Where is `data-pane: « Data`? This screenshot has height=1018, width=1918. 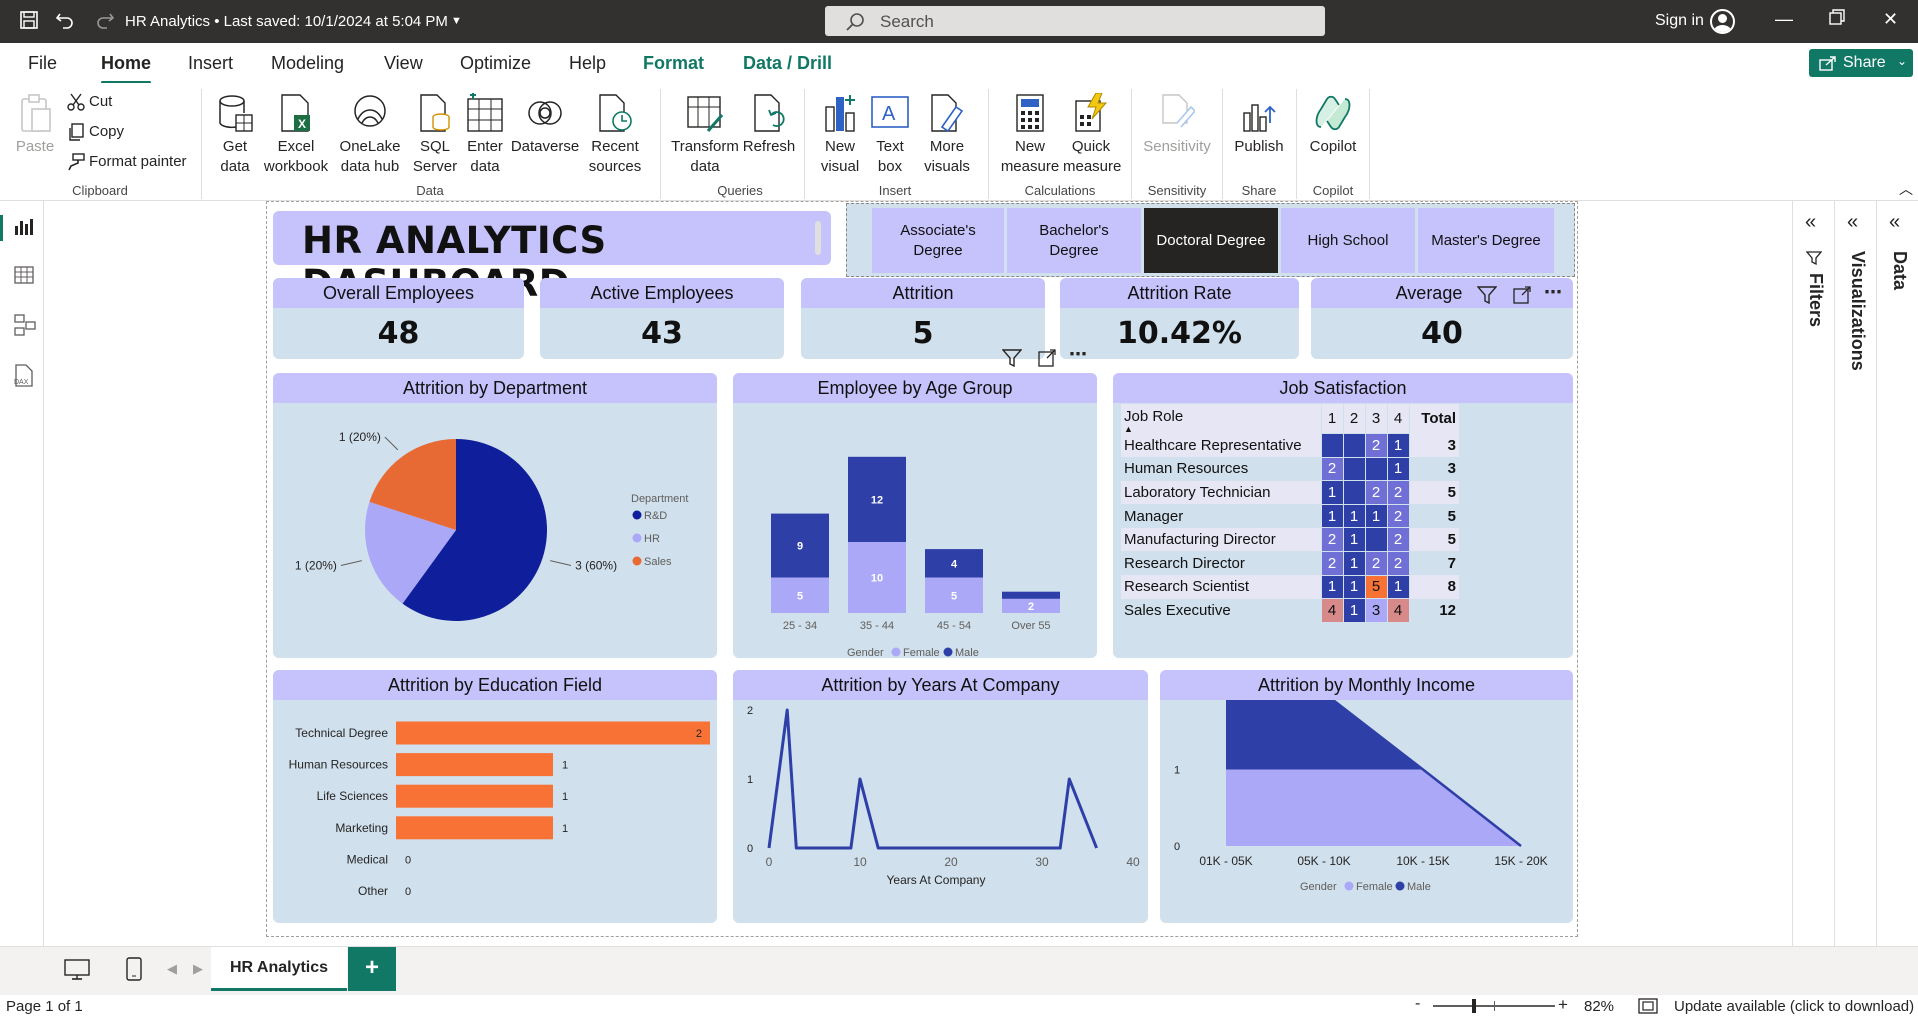 data-pane: « Data is located at coordinates (1896, 573).